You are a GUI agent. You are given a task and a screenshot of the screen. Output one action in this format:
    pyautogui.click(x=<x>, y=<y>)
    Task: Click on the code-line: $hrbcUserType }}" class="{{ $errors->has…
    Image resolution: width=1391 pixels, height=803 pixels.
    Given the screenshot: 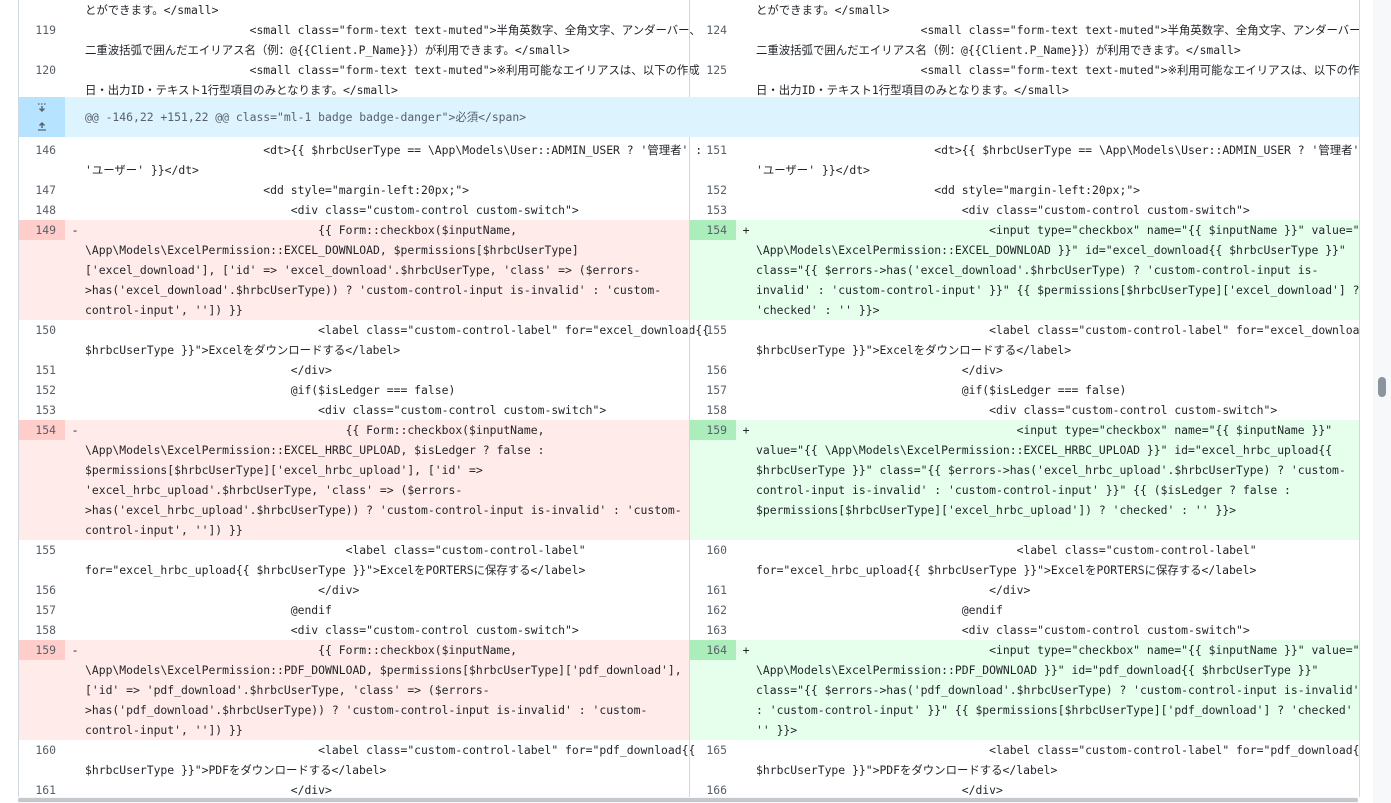 What is the action you would take?
    pyautogui.click(x=1051, y=470)
    